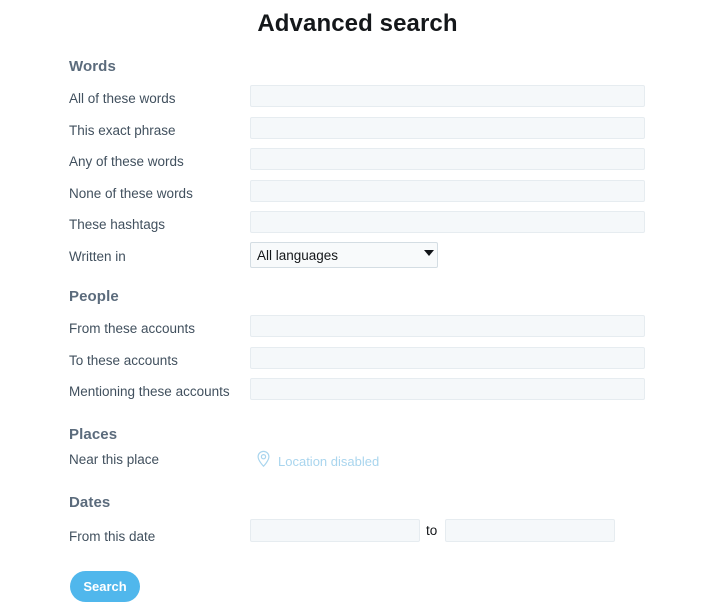 Image resolution: width=715 pixels, height=615 pixels. Describe the element at coordinates (123, 360) in the screenshot. I see `label-to-these-accounts: To these accounts` at that location.